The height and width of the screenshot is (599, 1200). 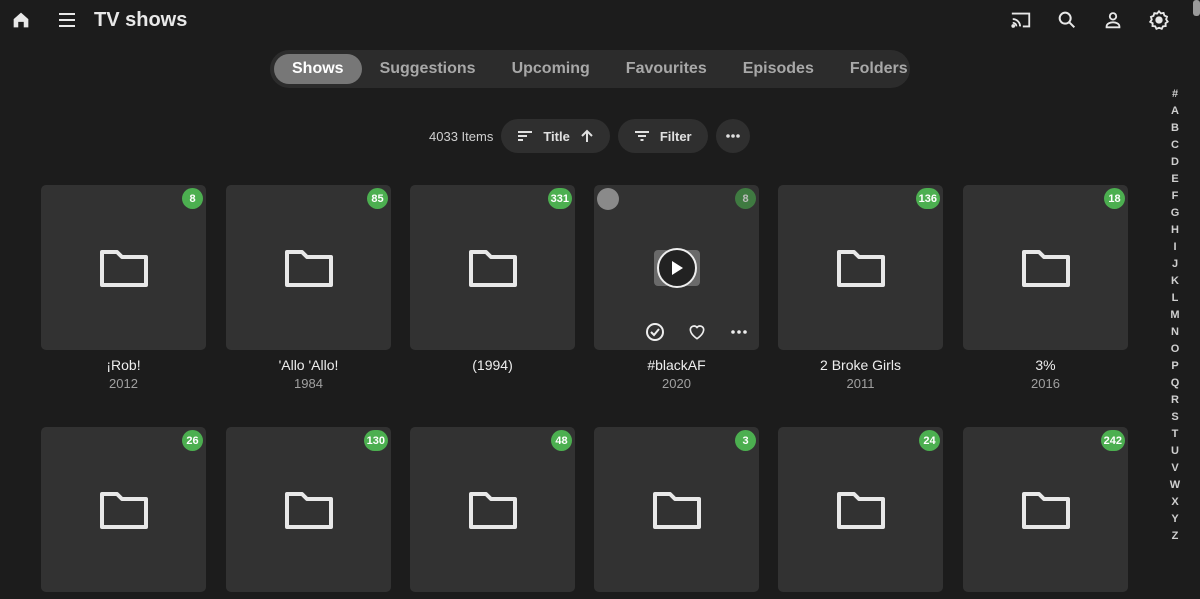 I want to click on show-card: 3, so click(x=676, y=513).